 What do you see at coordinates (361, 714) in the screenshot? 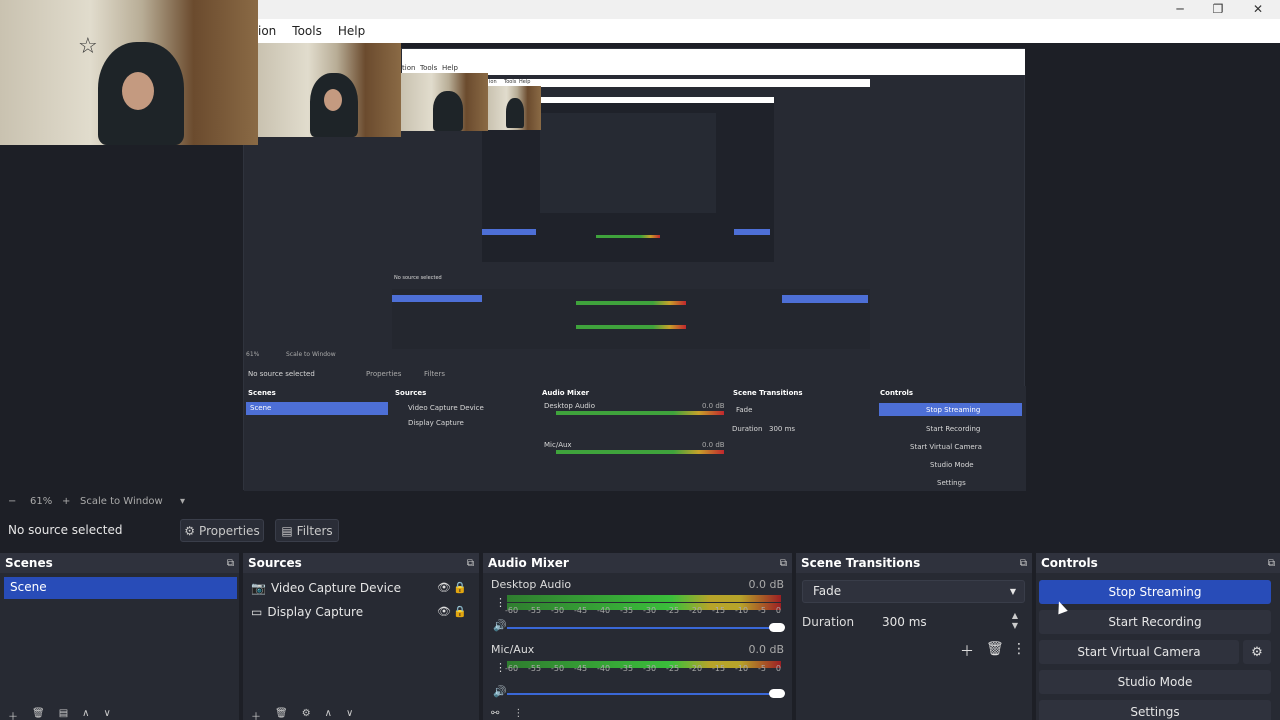
I see `sources-footer: ＋ 🗑 ⚙ ∧ ∨` at bounding box center [361, 714].